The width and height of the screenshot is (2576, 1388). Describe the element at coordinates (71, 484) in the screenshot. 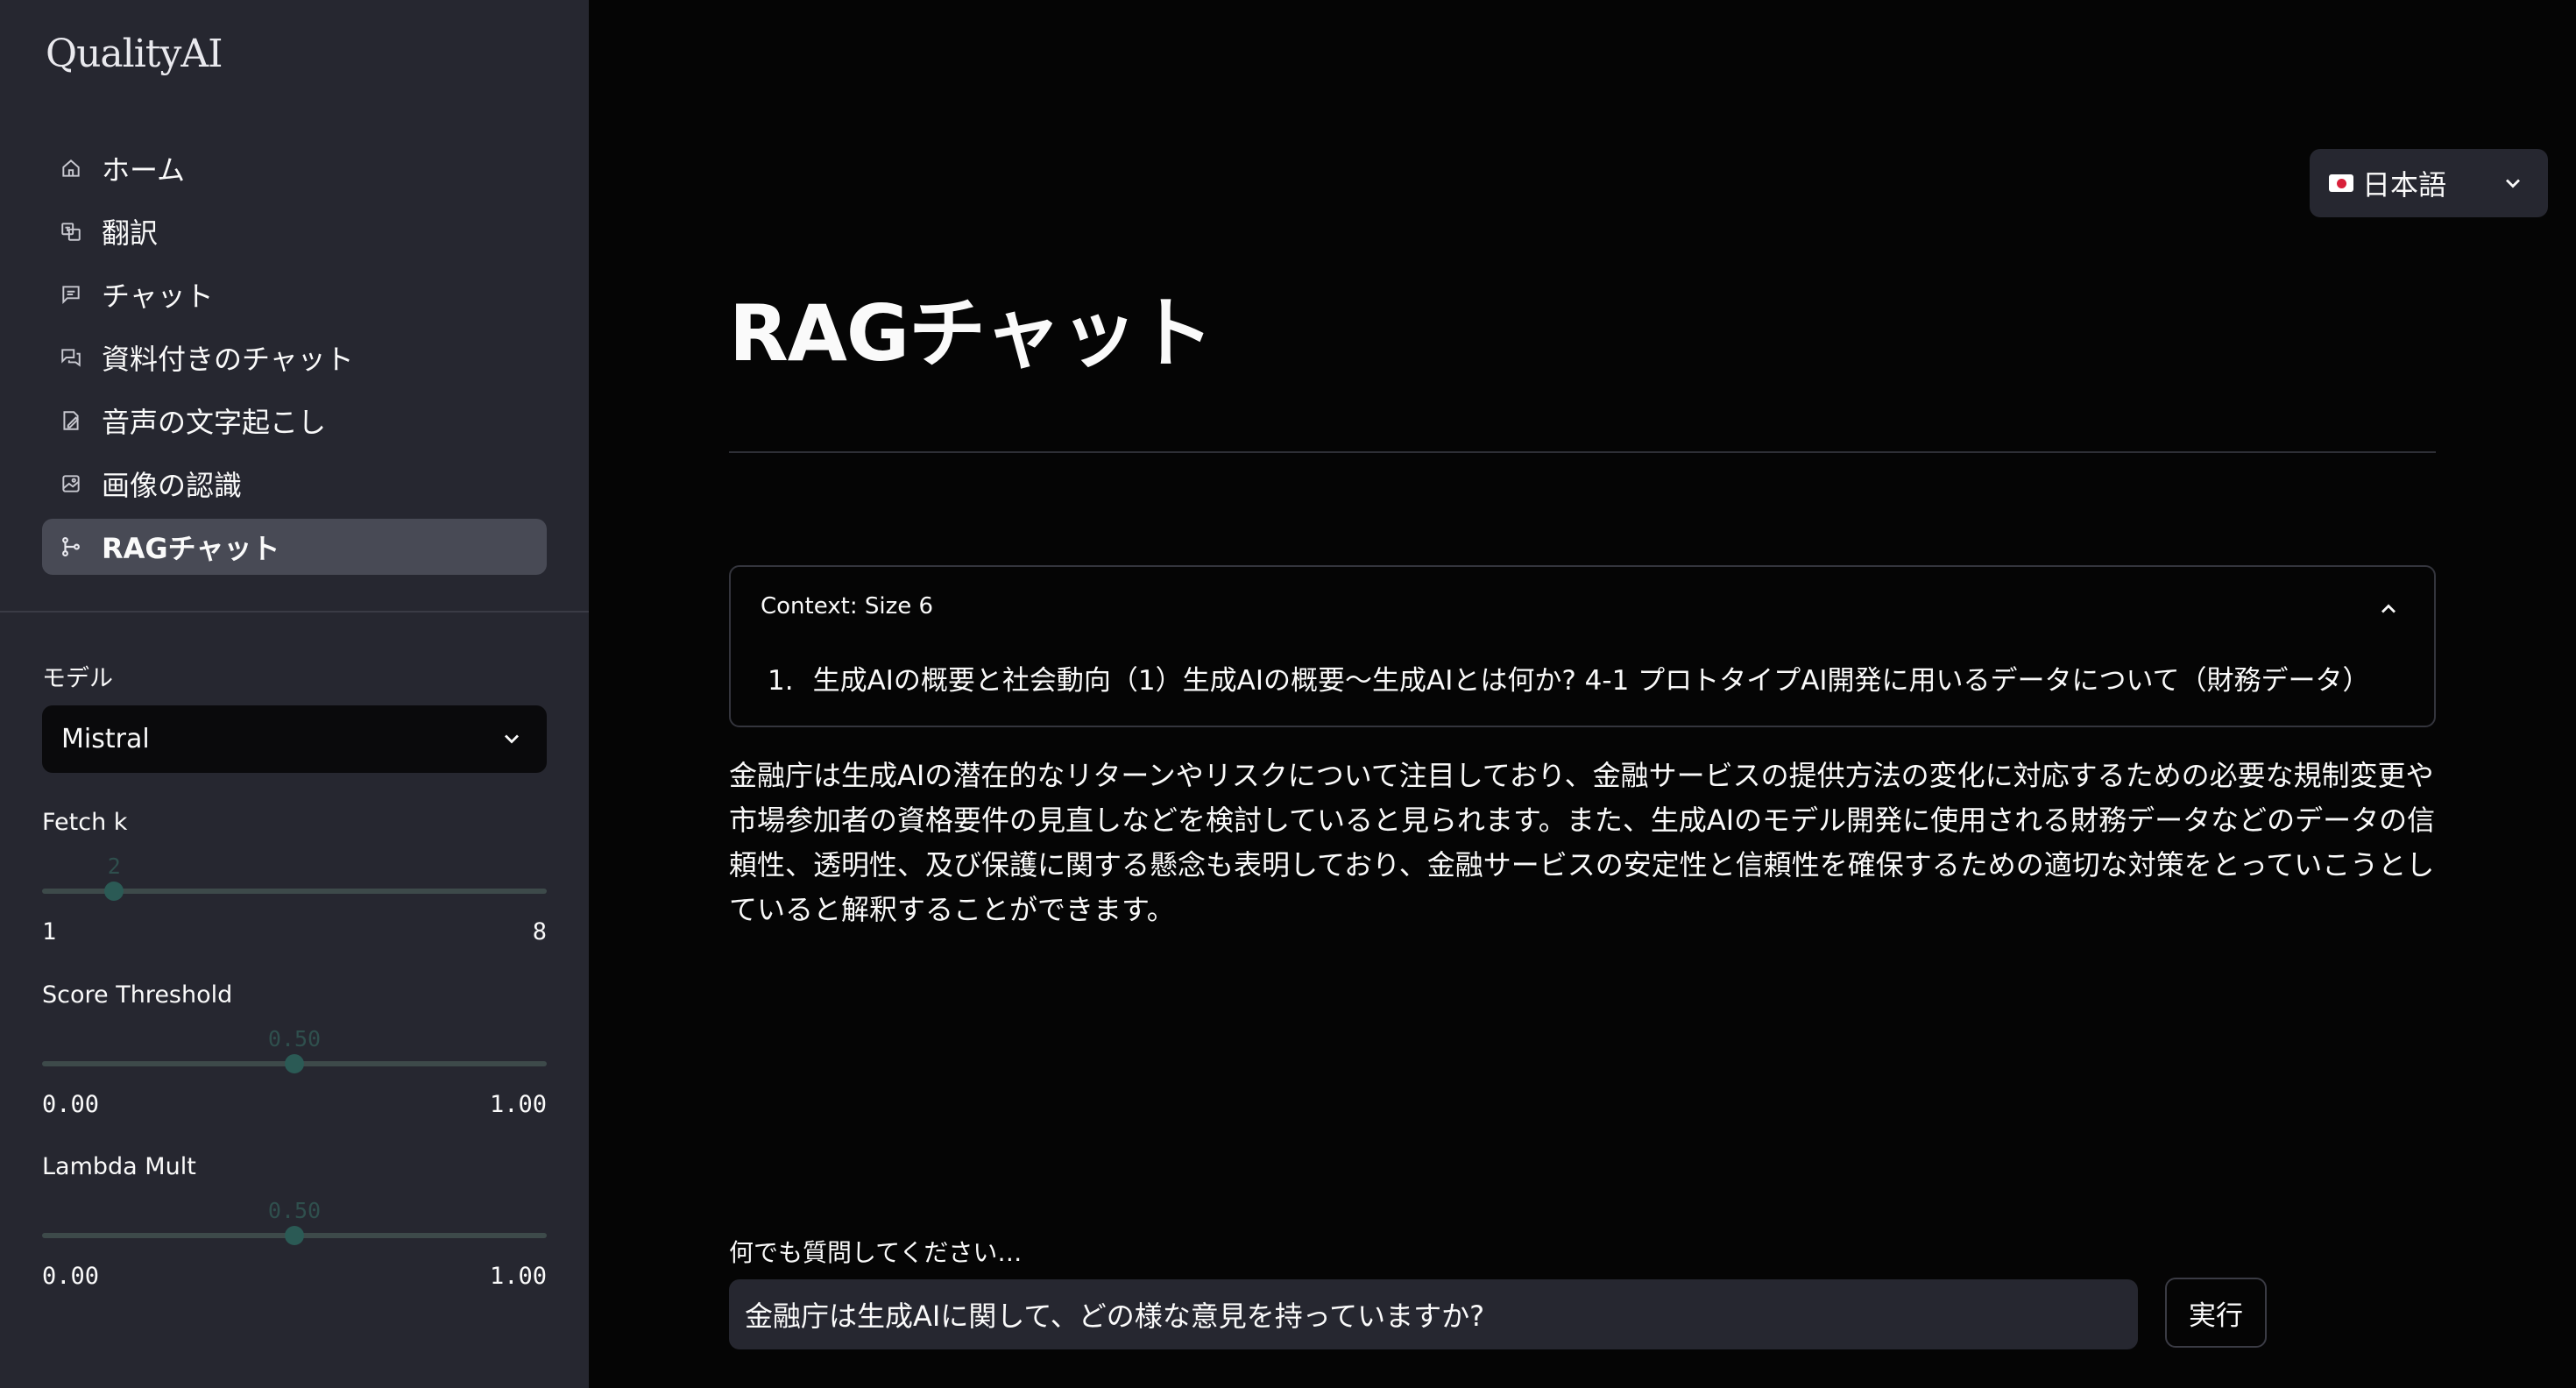

I see `image-recognition-icon` at that location.